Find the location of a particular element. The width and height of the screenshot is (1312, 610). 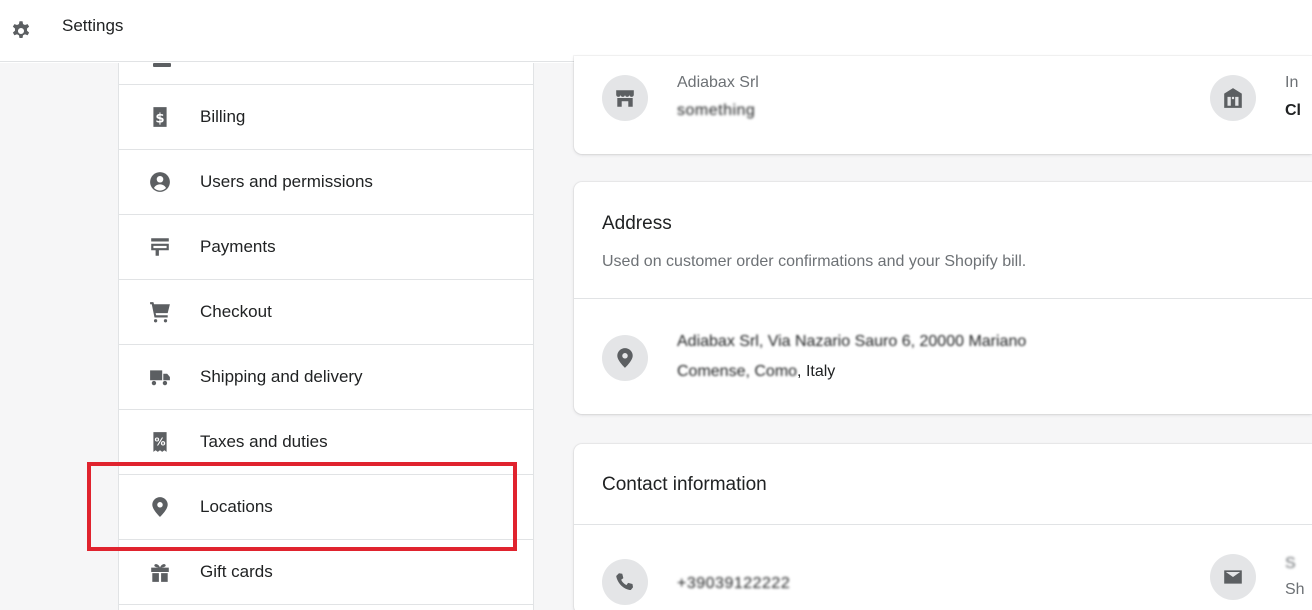

sidebar-item-gift-cards: Gift cards is located at coordinates (326, 572).